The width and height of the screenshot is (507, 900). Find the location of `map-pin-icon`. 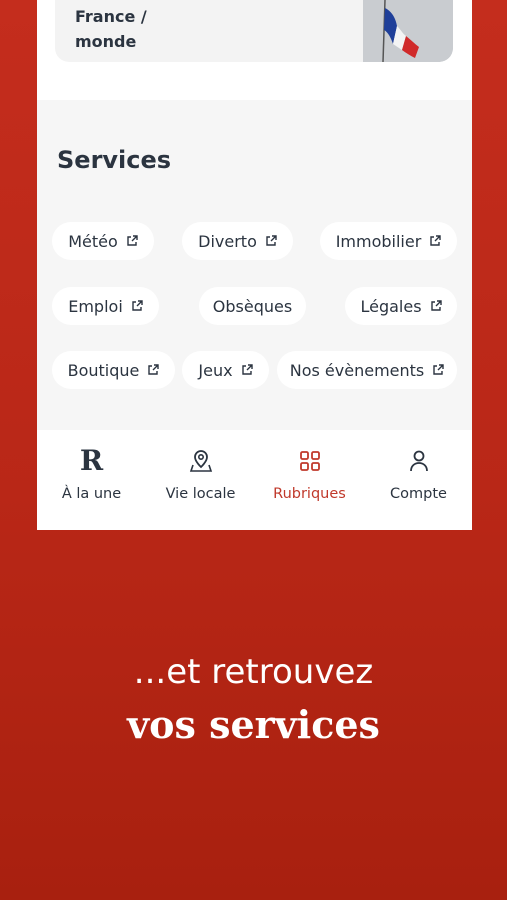

map-pin-icon is located at coordinates (201, 461).